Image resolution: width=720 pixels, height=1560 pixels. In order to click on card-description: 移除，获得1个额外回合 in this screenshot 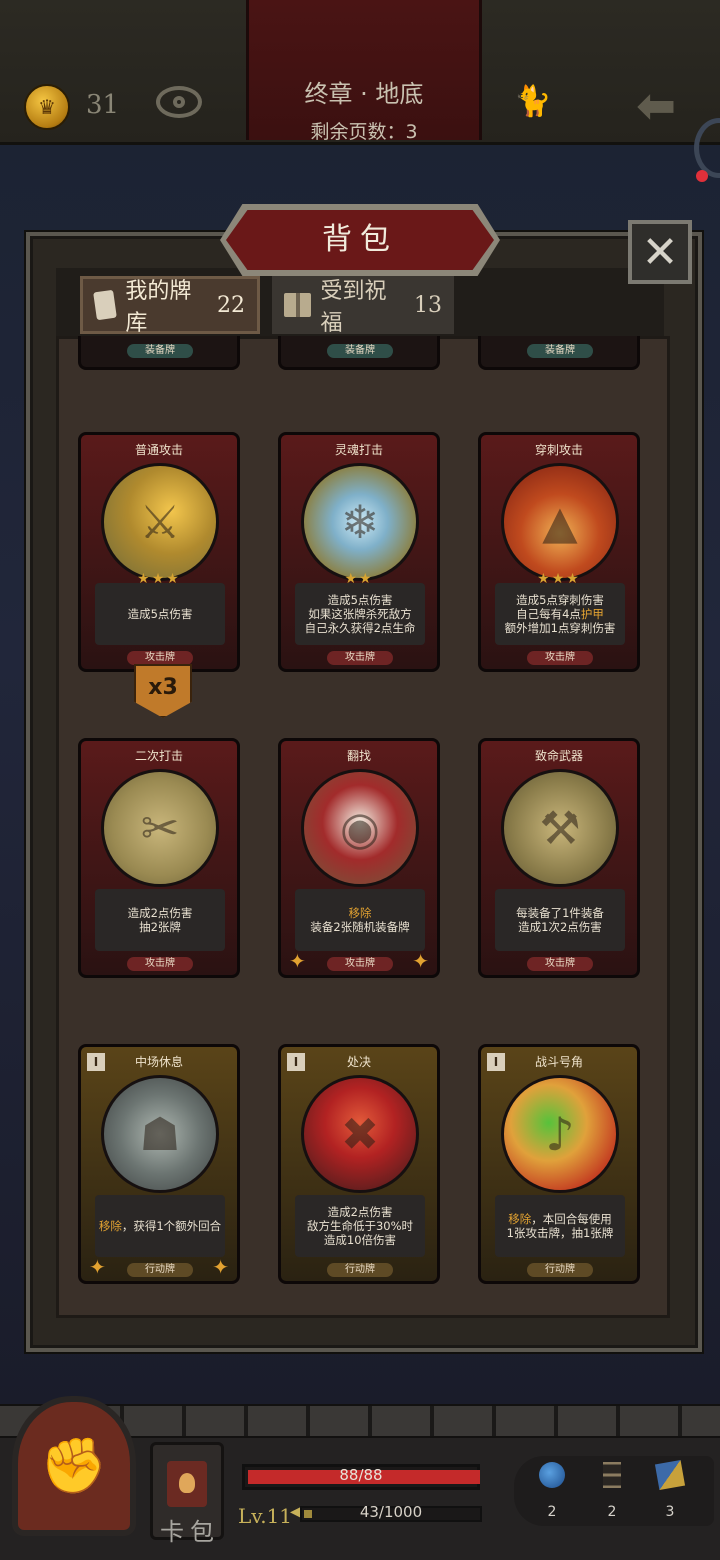, I will do `click(160, 1226)`.